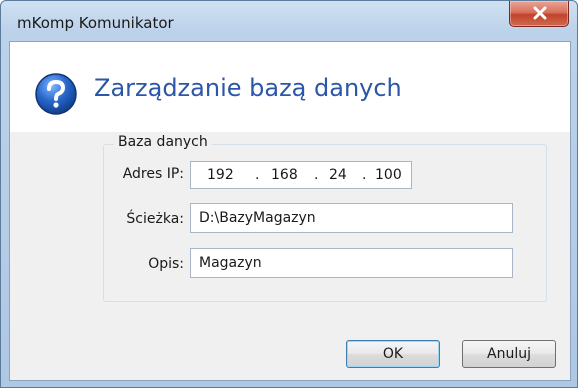 Image resolution: width=578 pixels, height=388 pixels. What do you see at coordinates (509, 354) in the screenshot?
I see `cancel-button: Anuluj` at bounding box center [509, 354].